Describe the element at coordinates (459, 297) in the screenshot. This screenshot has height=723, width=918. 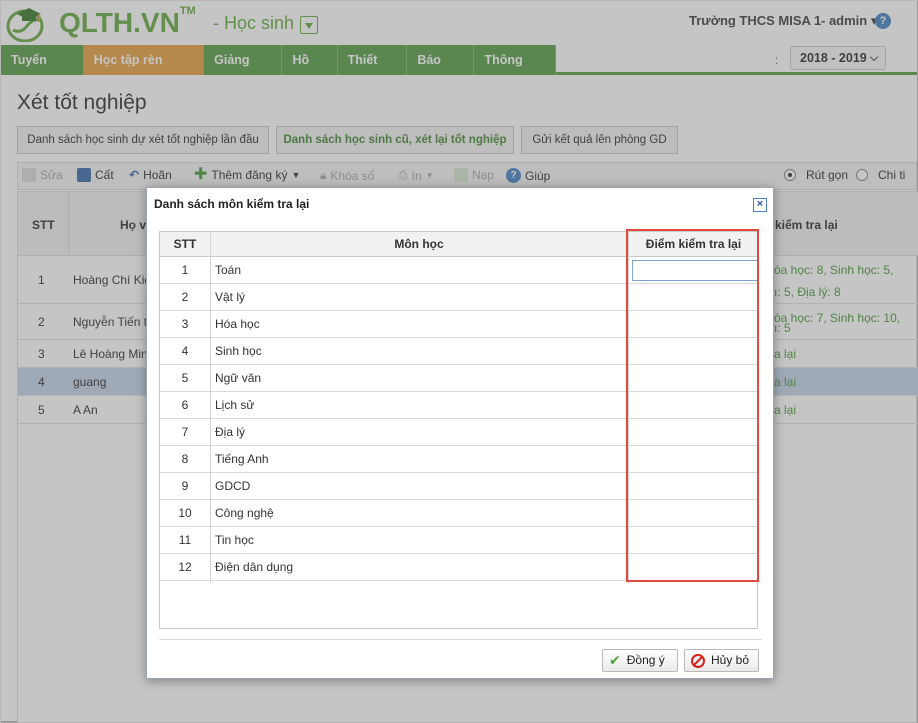
I see `subject-row: 2 Vật lý` at that location.